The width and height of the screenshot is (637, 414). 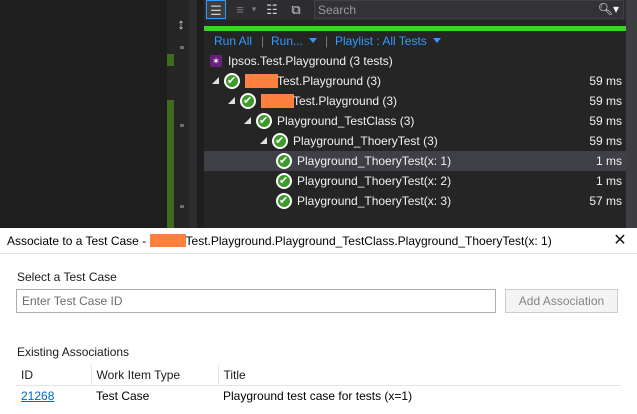 I want to click on playlist-menu-label: Playlist : All Tests, so click(x=381, y=41).